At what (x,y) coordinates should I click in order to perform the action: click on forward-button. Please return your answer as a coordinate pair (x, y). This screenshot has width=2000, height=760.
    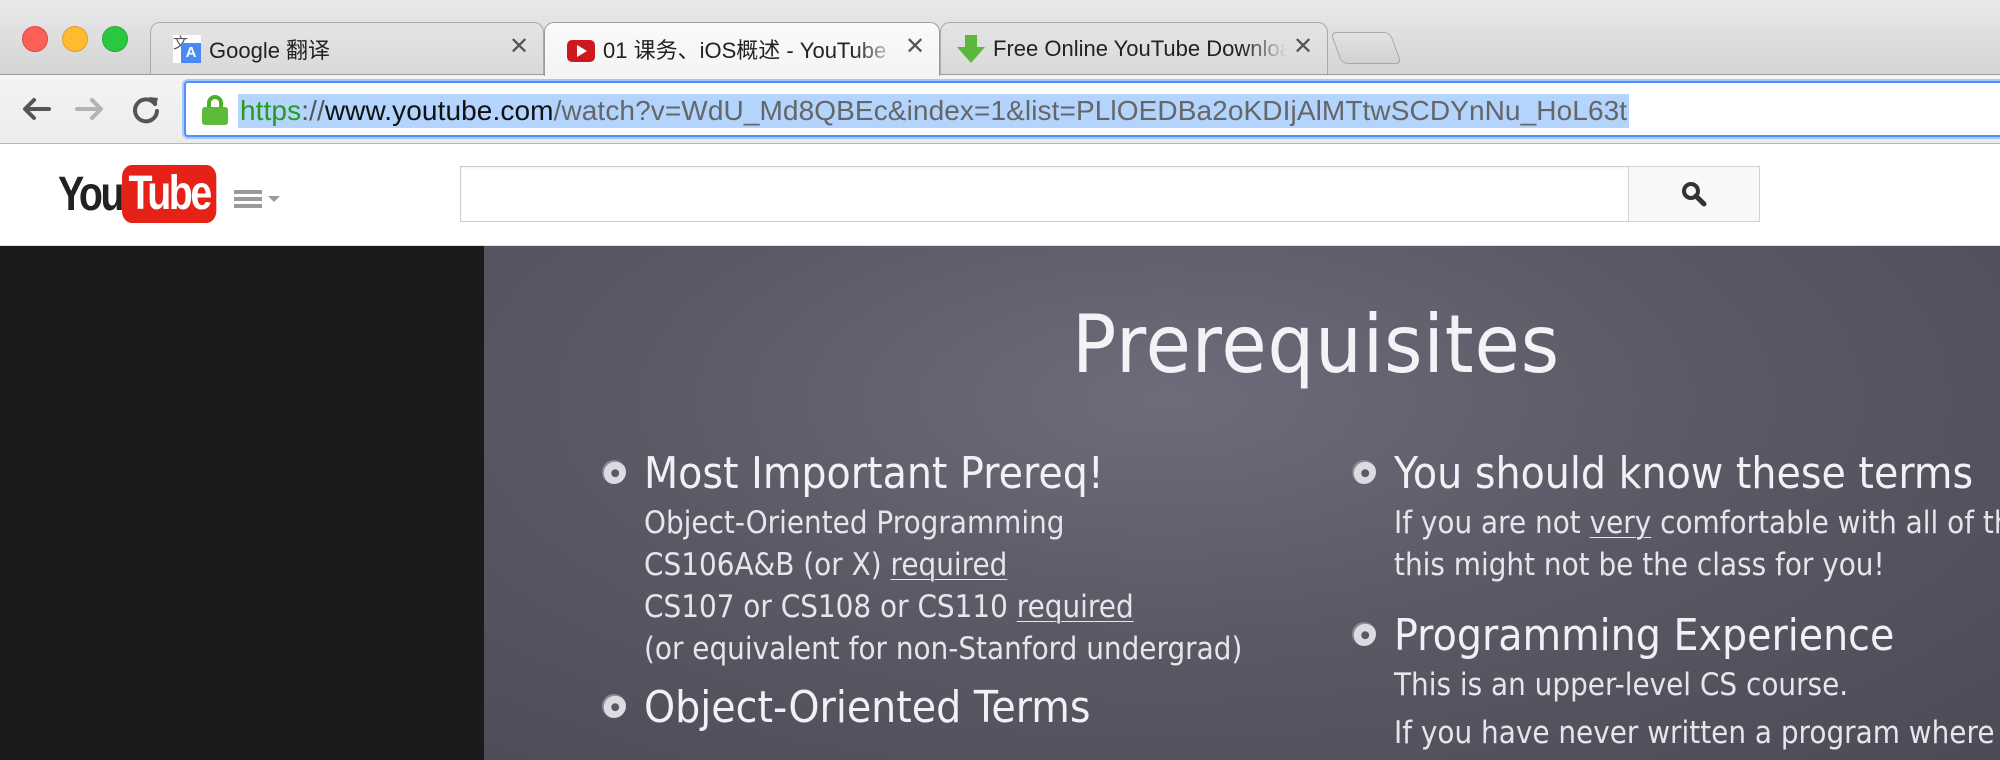
    Looking at the image, I should click on (90, 109).